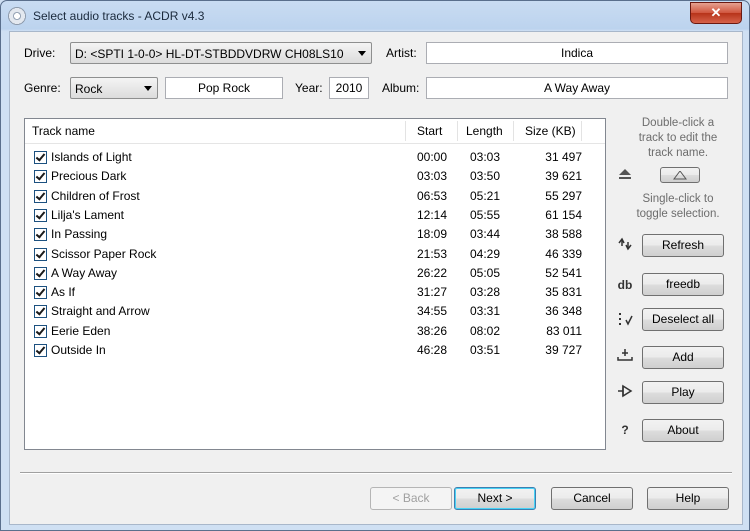 This screenshot has height=531, width=750. I want to click on track-length-cell: 05:05, so click(485, 272).